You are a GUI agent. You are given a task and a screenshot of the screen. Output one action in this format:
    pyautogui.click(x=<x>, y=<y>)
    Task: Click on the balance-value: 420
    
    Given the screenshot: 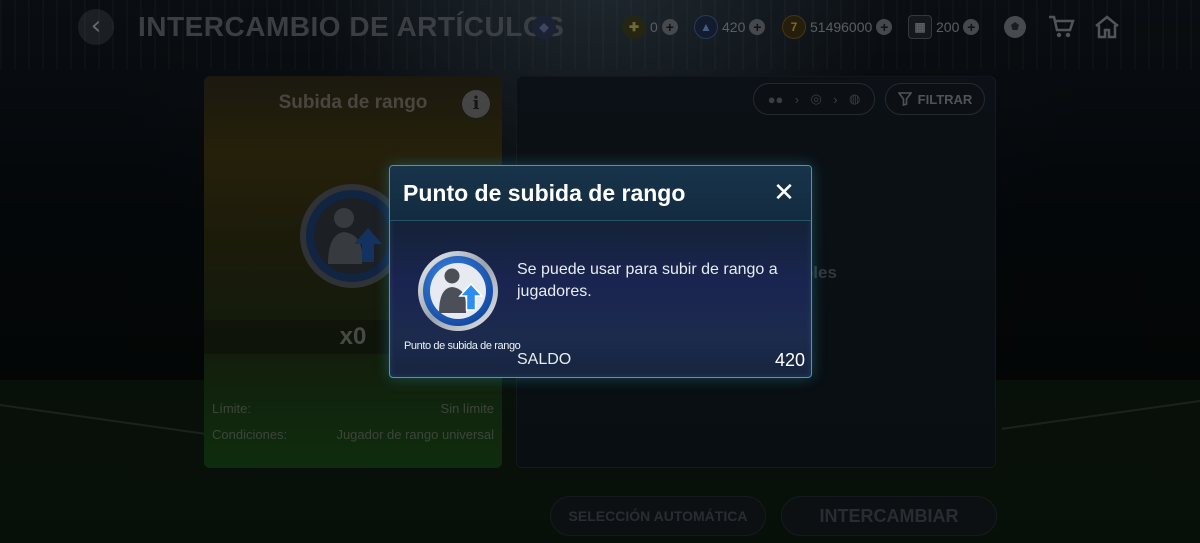 What is the action you would take?
    pyautogui.click(x=789, y=360)
    